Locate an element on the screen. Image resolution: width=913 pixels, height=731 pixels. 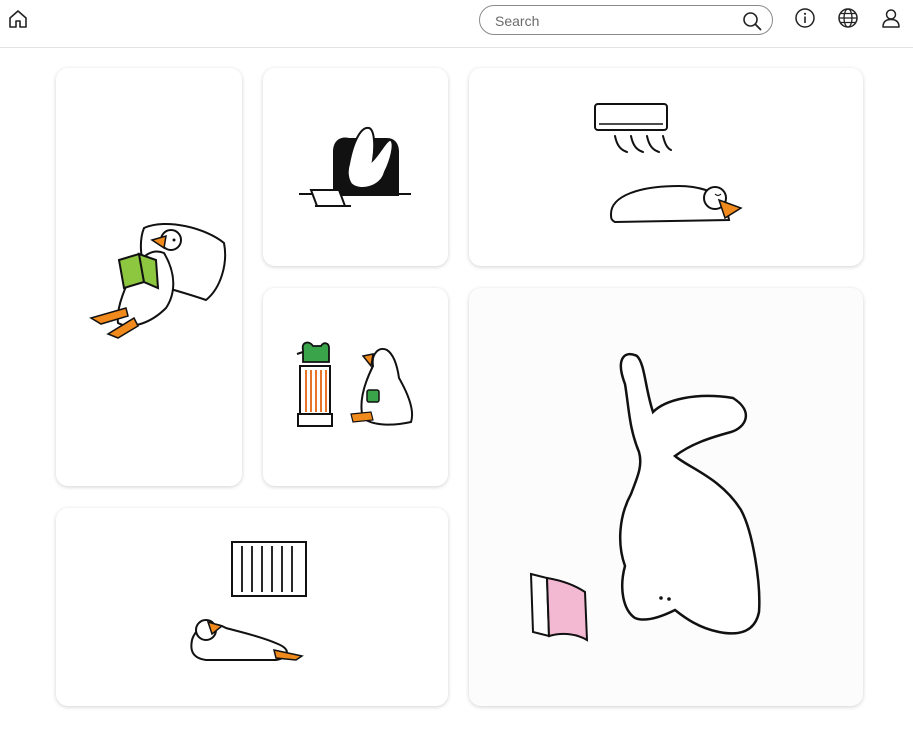
search-input is located at coordinates (615, 21).